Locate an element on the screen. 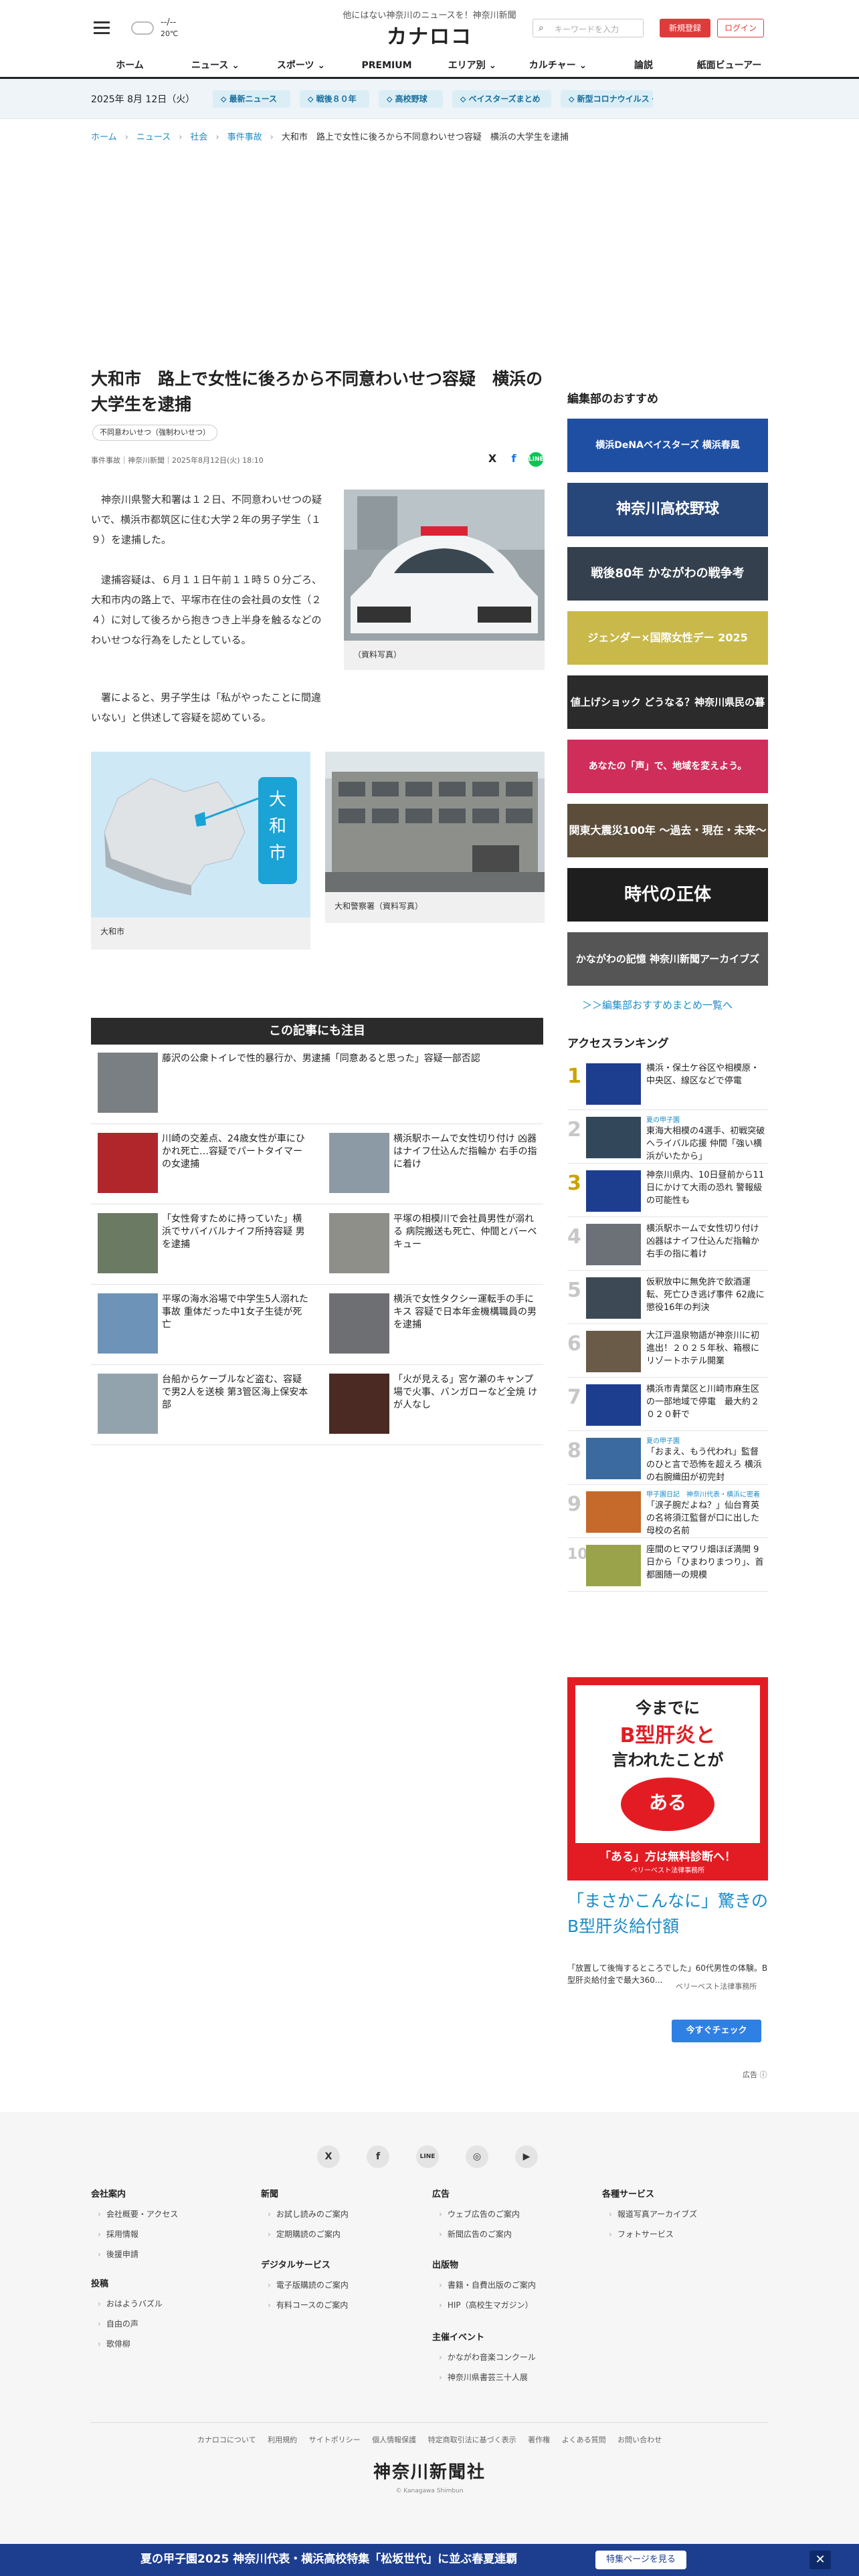 Image resolution: width=859 pixels, height=2576 pixels. related-item: 平塚の海水浴場で中学生5人溺れた事故 重体だった中1女子生徒が死亡 is located at coordinates (201, 1323).